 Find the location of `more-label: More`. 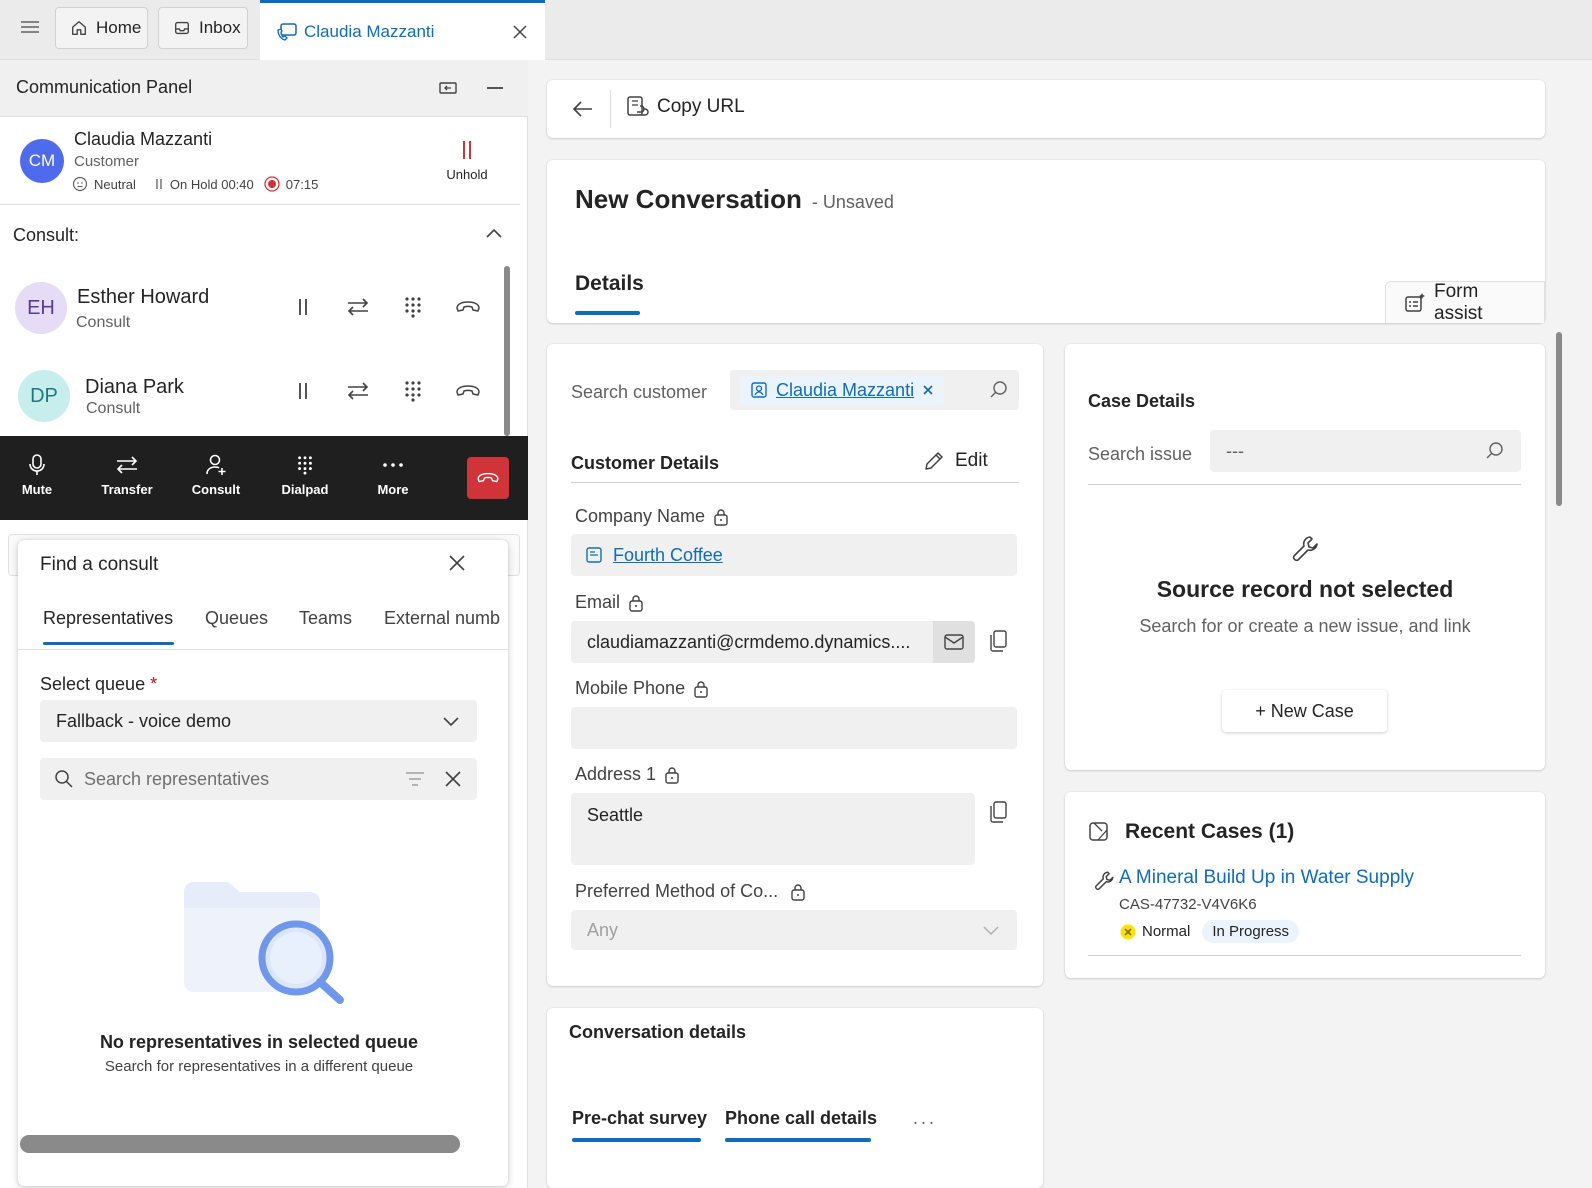

more-label: More is located at coordinates (393, 489).